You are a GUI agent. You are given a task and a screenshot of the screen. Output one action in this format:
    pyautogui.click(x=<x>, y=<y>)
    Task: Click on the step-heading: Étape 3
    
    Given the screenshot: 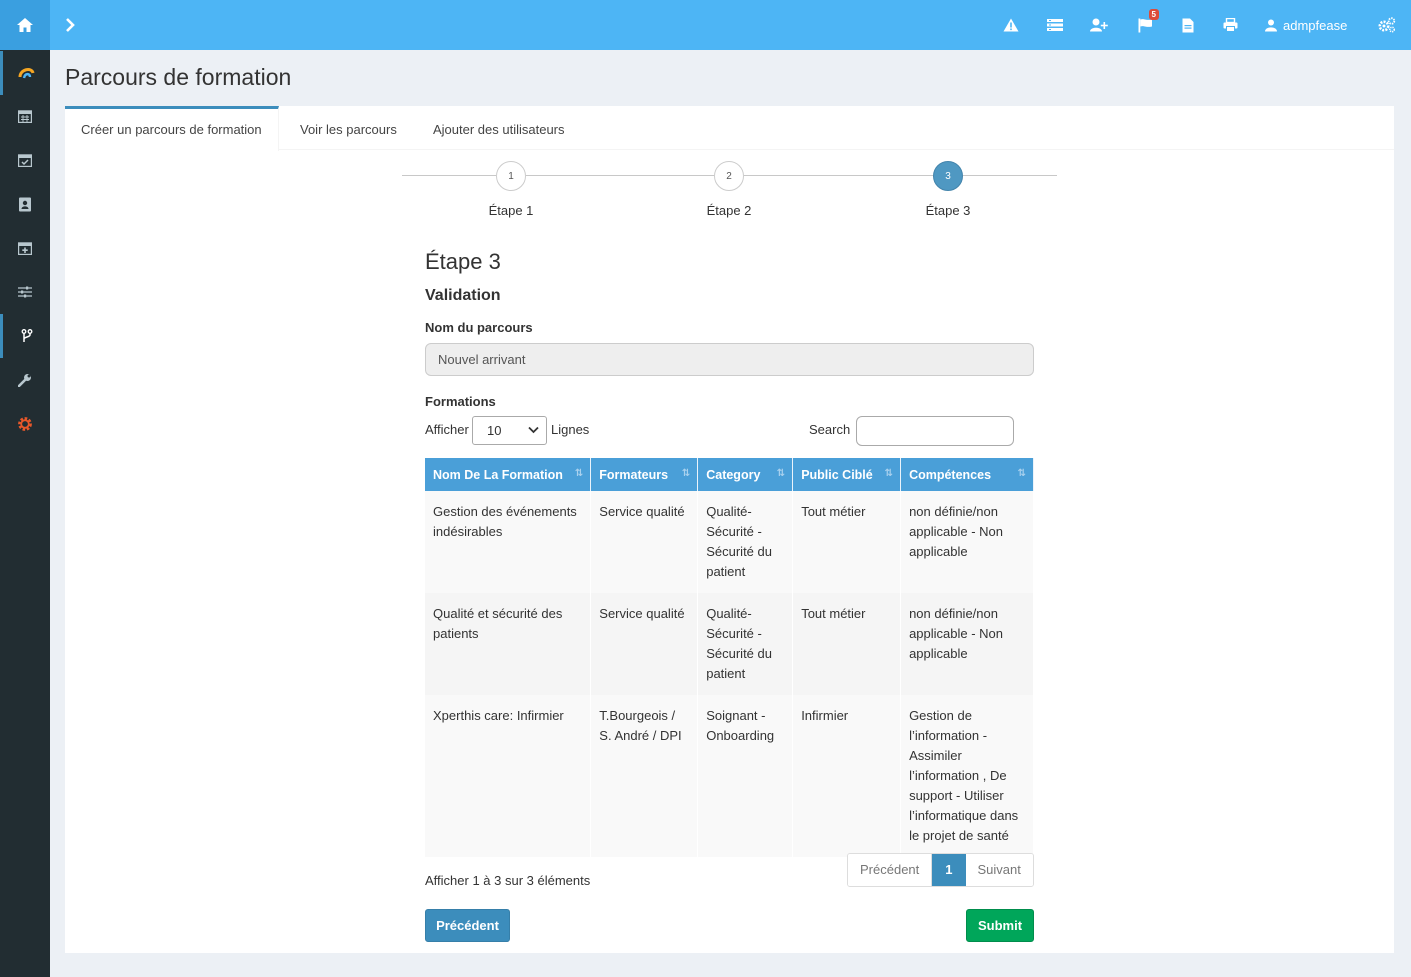 What is the action you would take?
    pyautogui.click(x=463, y=261)
    